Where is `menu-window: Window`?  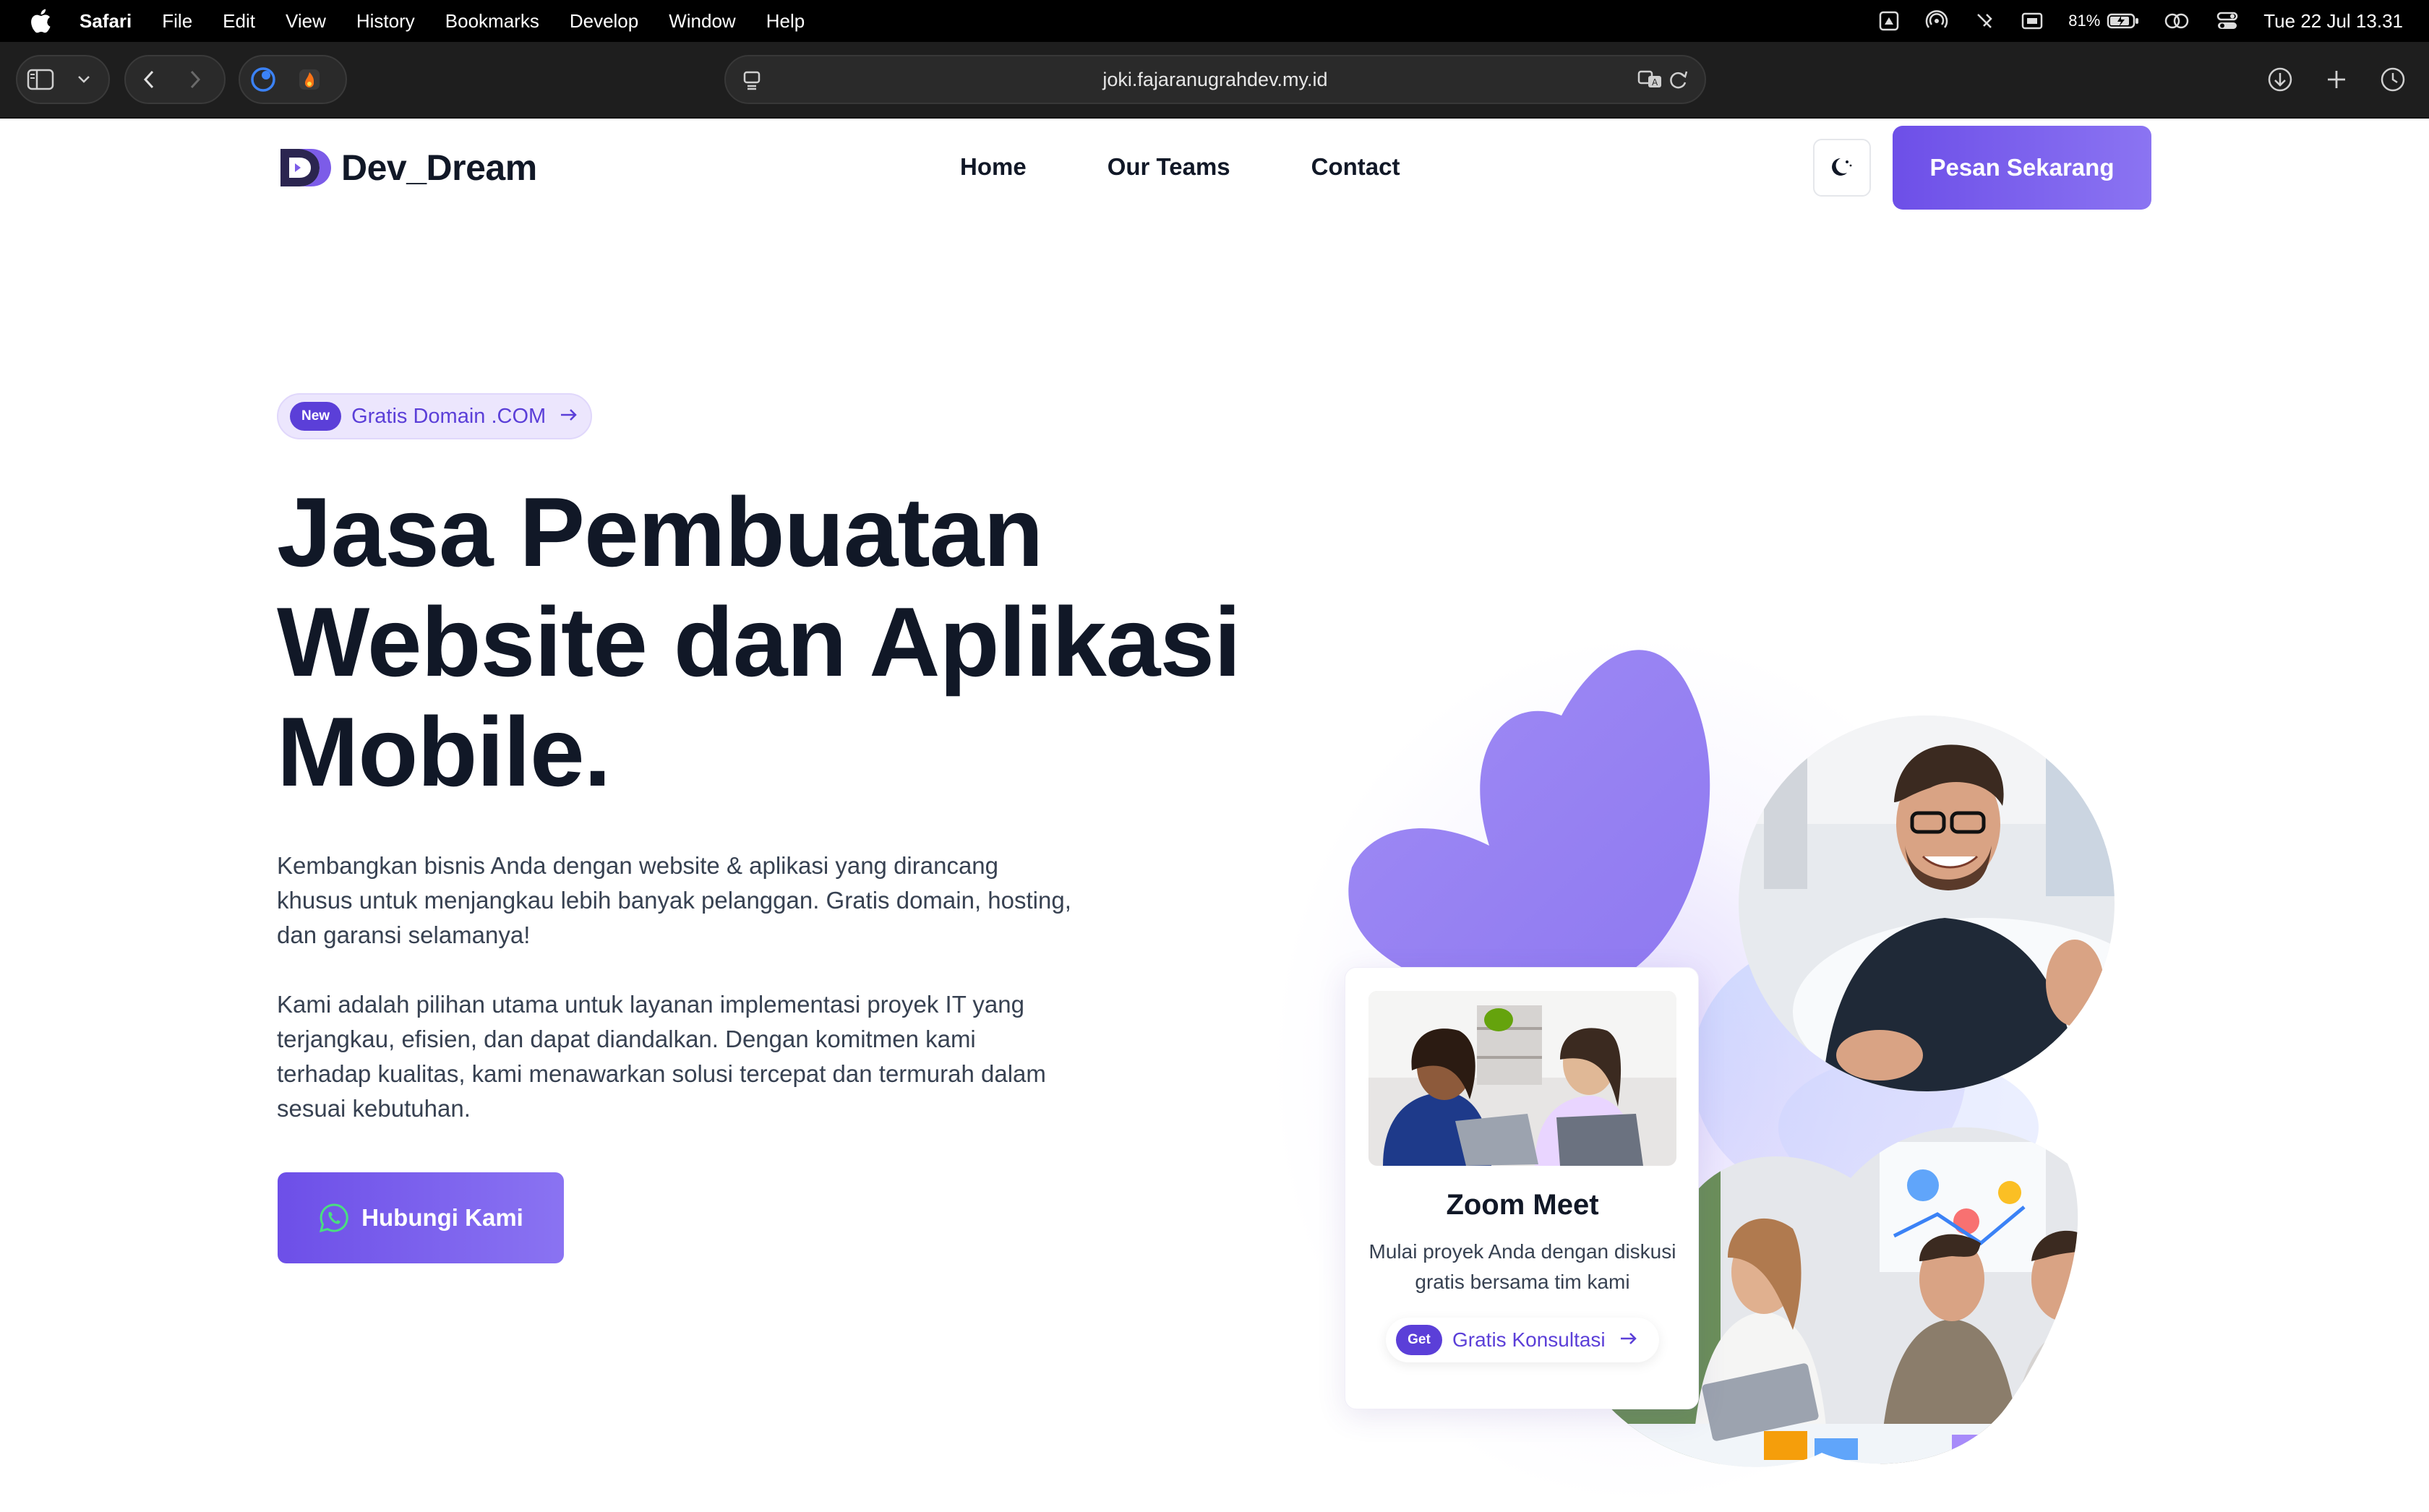 menu-window: Window is located at coordinates (702, 21).